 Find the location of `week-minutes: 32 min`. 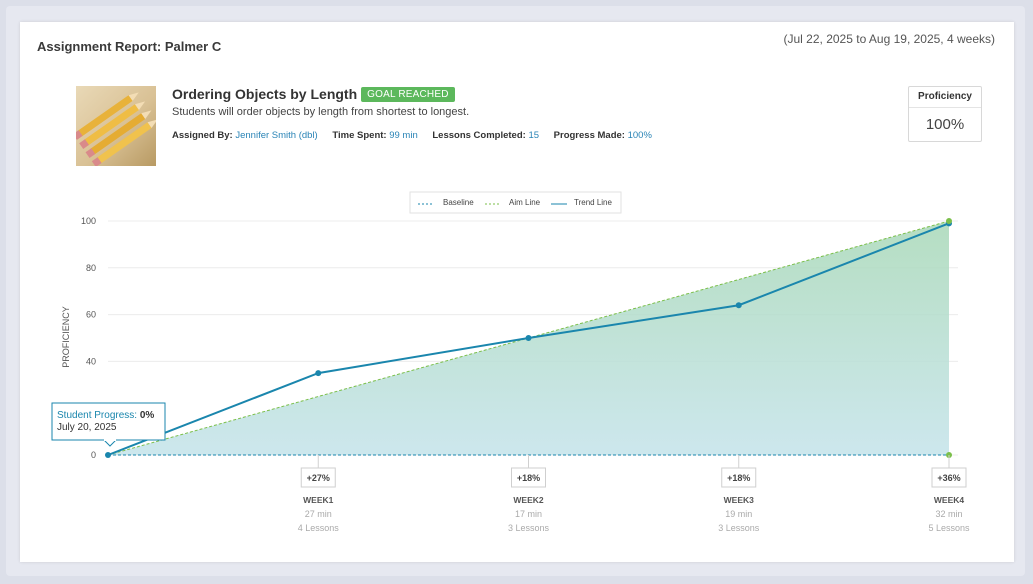

week-minutes: 32 min is located at coordinates (948, 514).